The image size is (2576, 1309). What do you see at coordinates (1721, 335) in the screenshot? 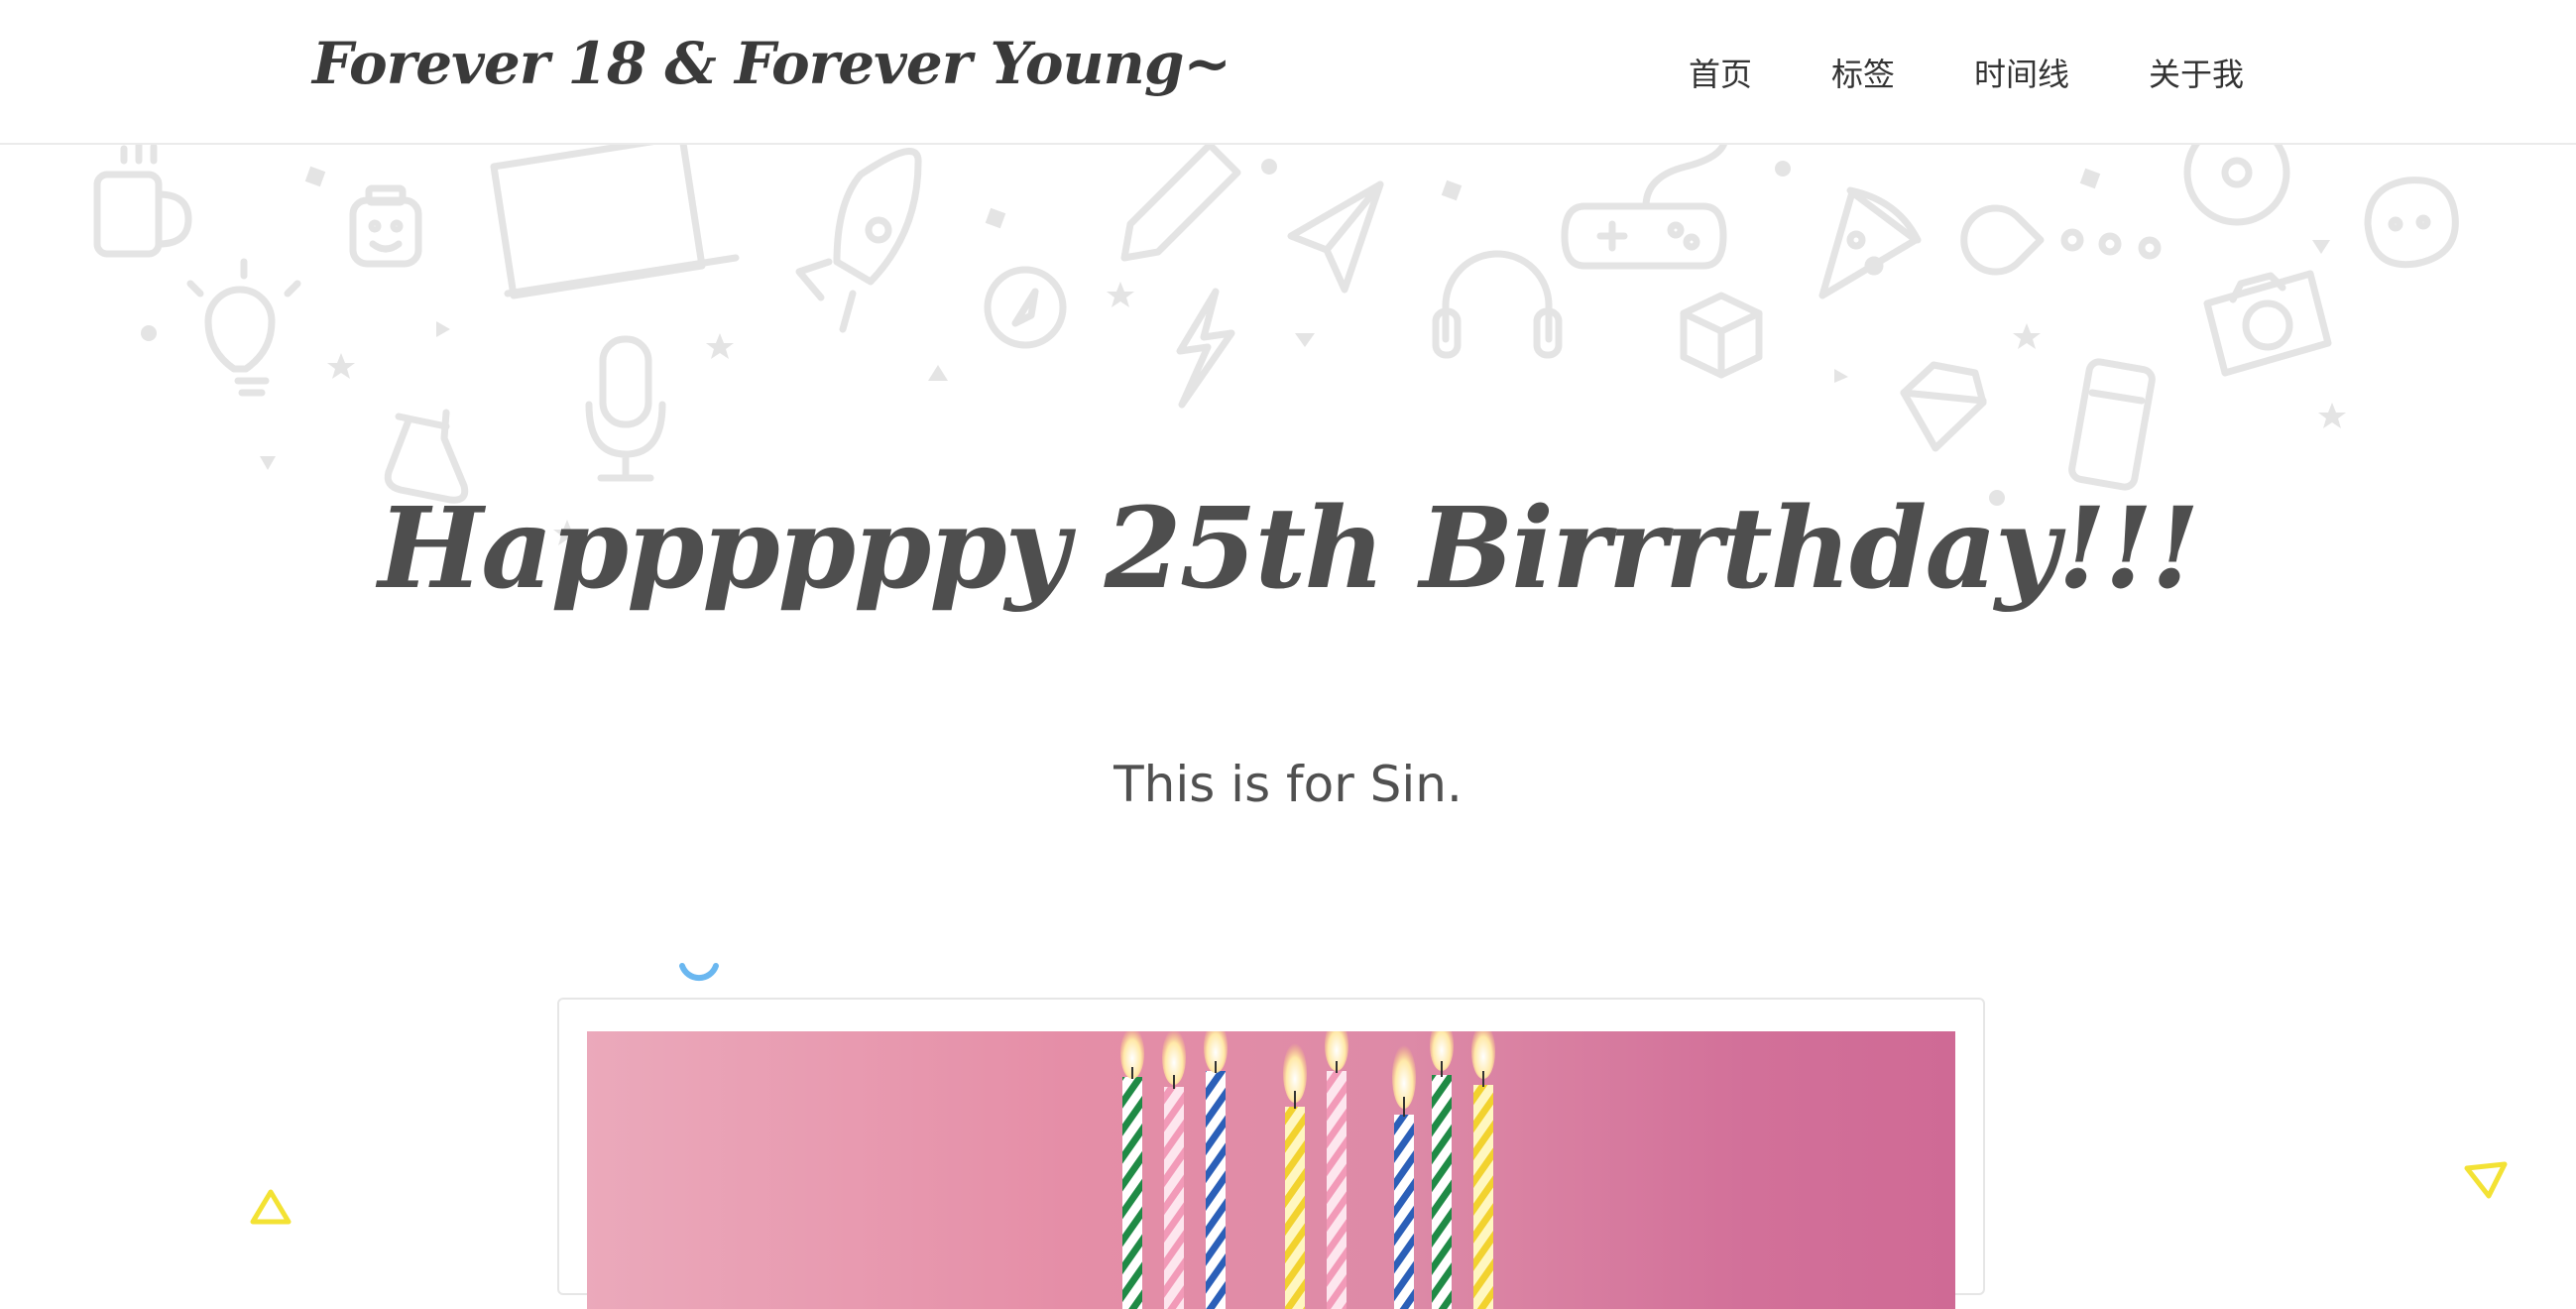
I see `lego-brick-icon` at bounding box center [1721, 335].